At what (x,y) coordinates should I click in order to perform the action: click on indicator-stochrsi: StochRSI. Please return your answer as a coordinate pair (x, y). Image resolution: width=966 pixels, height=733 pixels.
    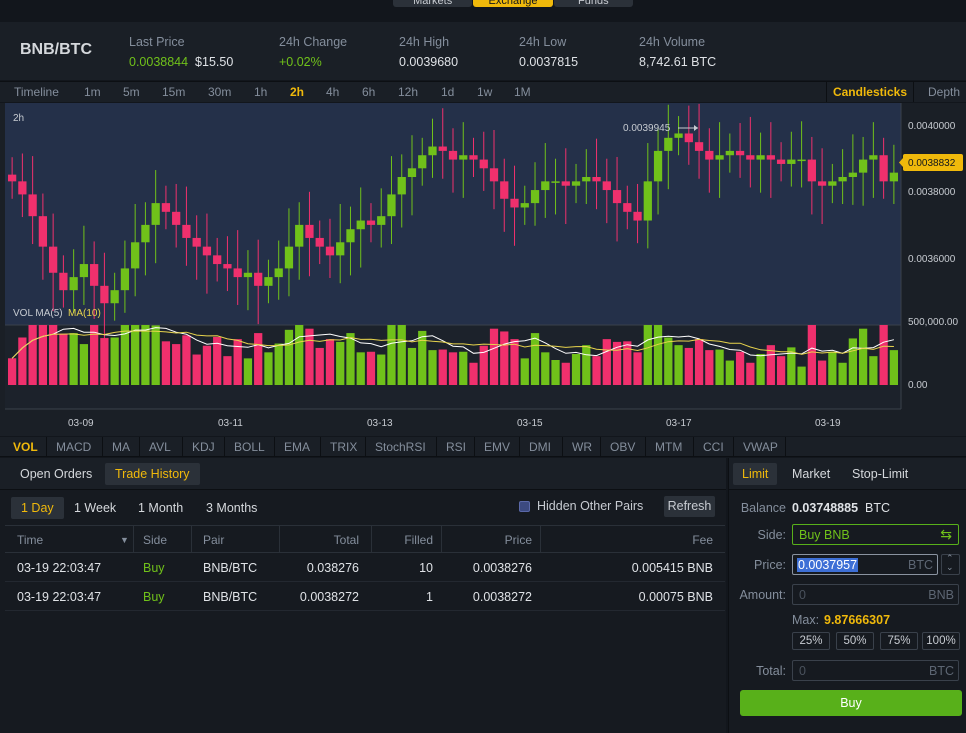
    Looking at the image, I should click on (400, 447).